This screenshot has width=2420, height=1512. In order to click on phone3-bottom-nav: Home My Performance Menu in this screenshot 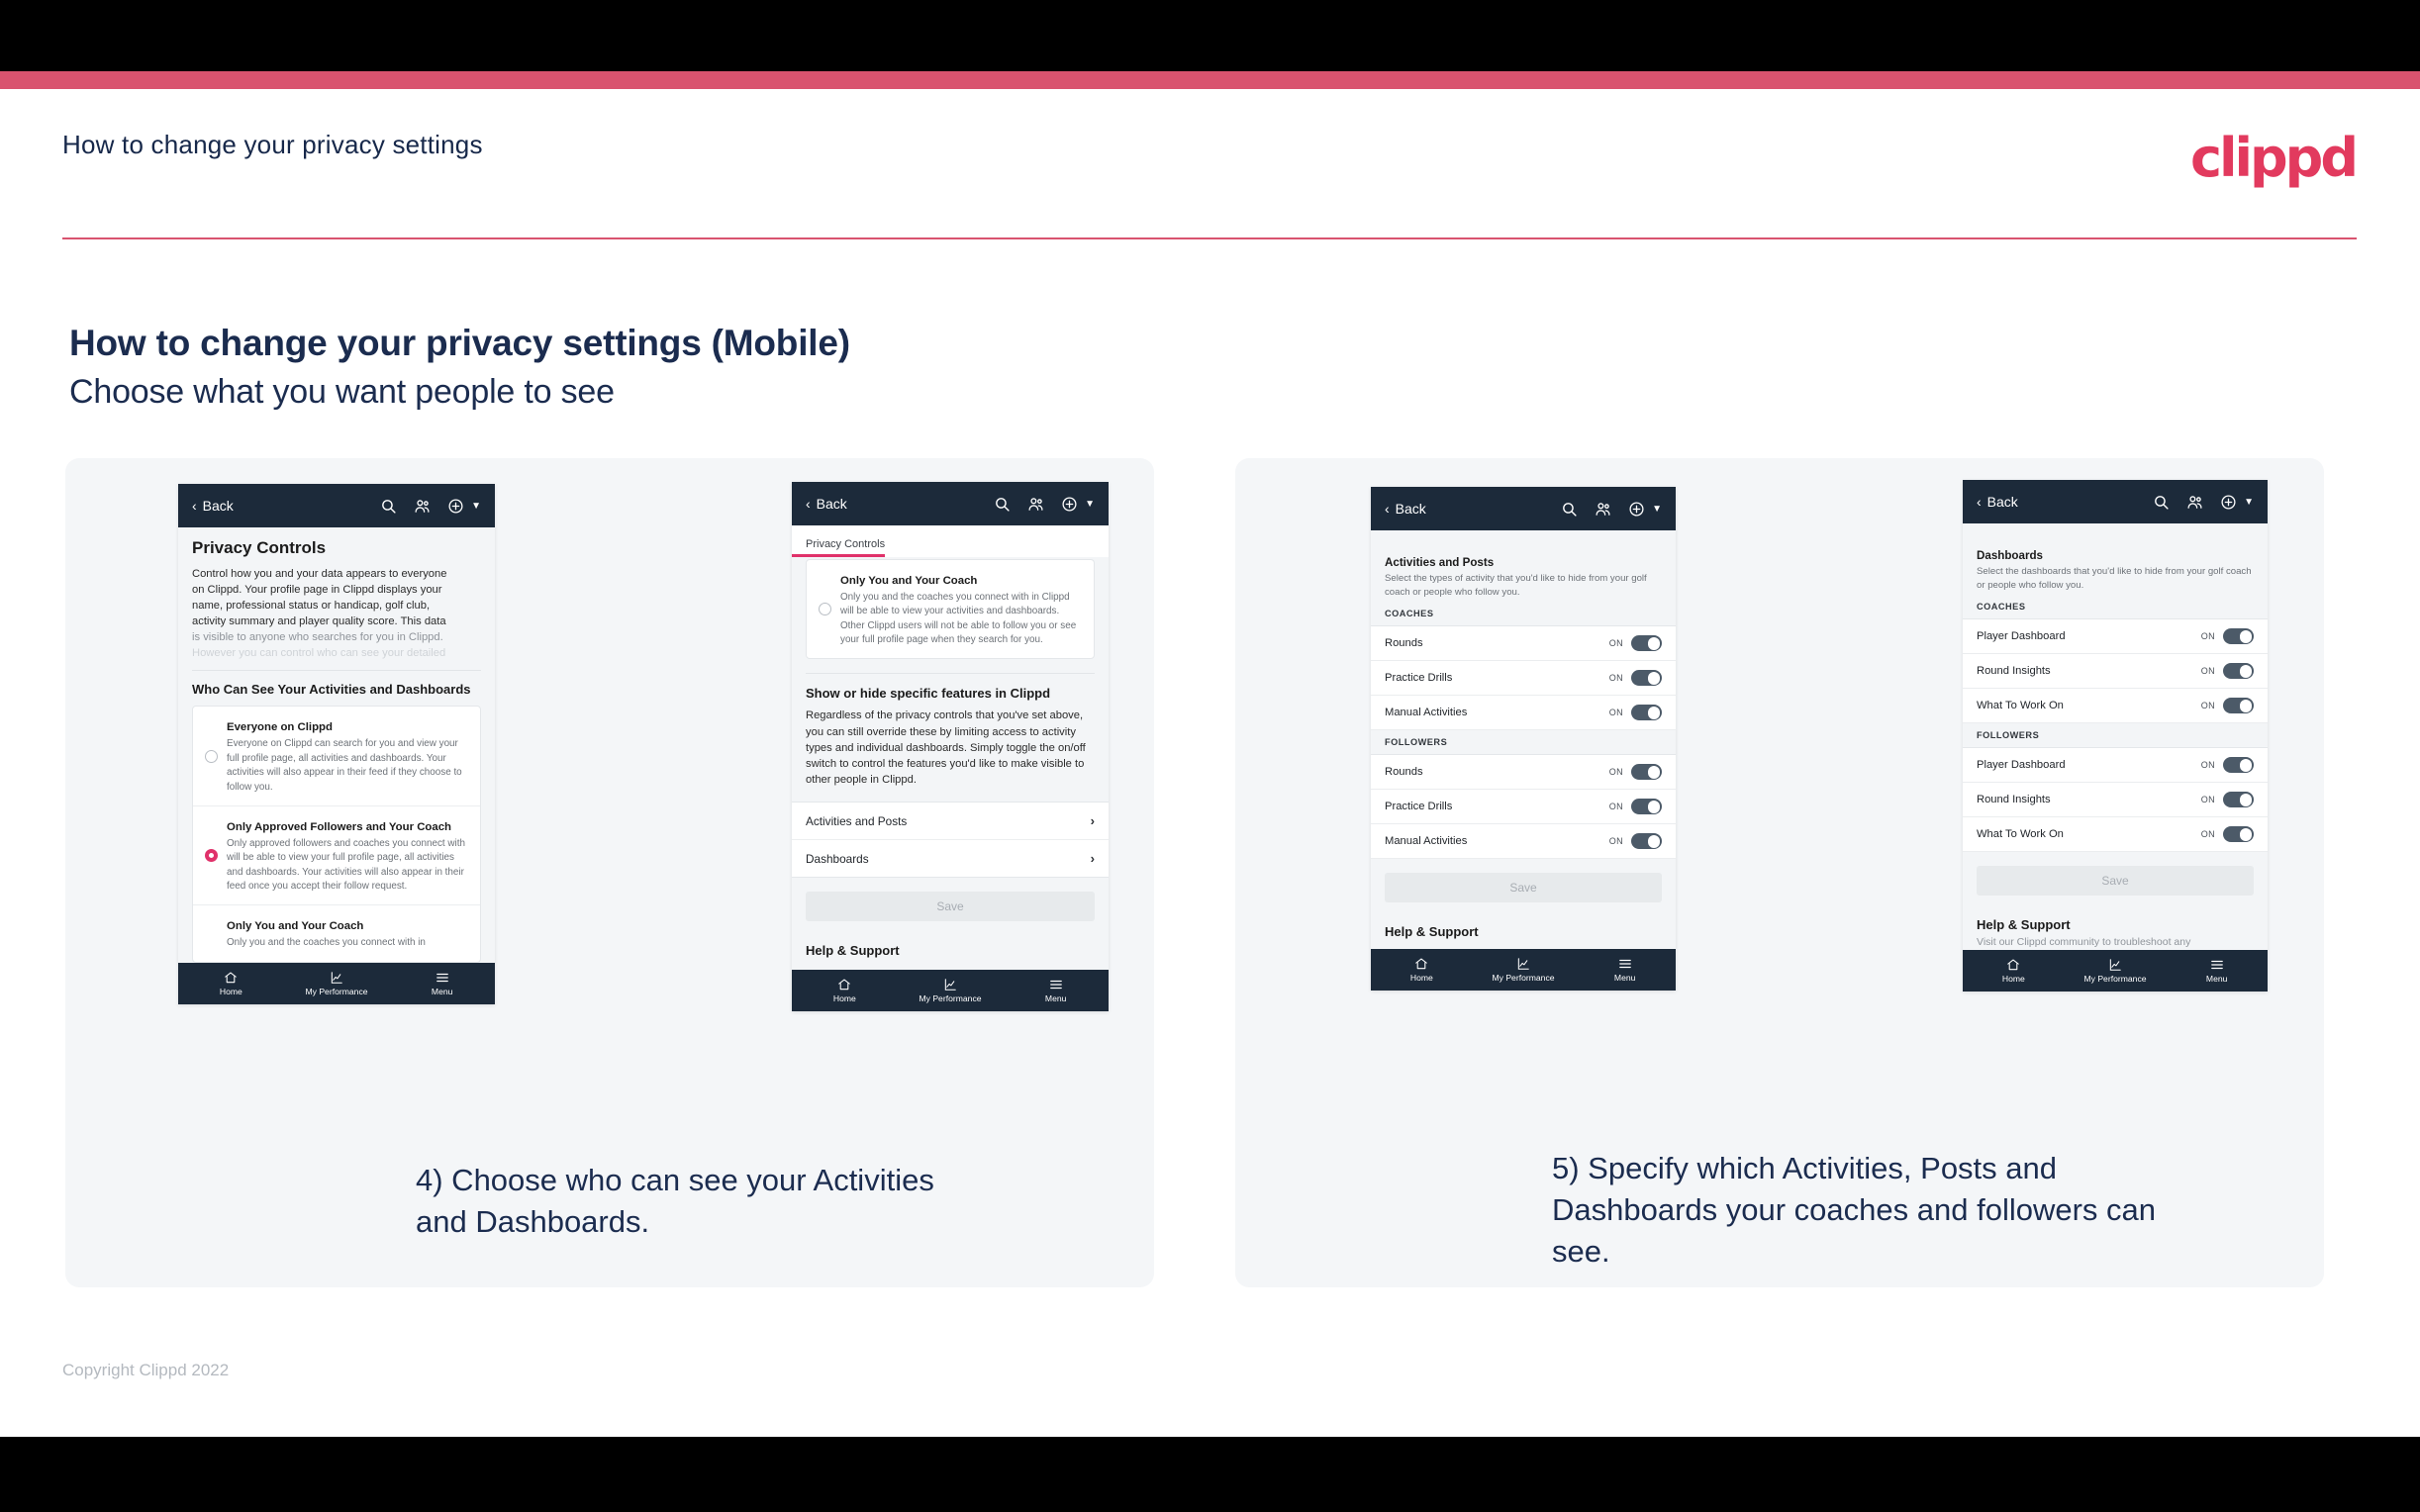, I will do `click(1523, 970)`.